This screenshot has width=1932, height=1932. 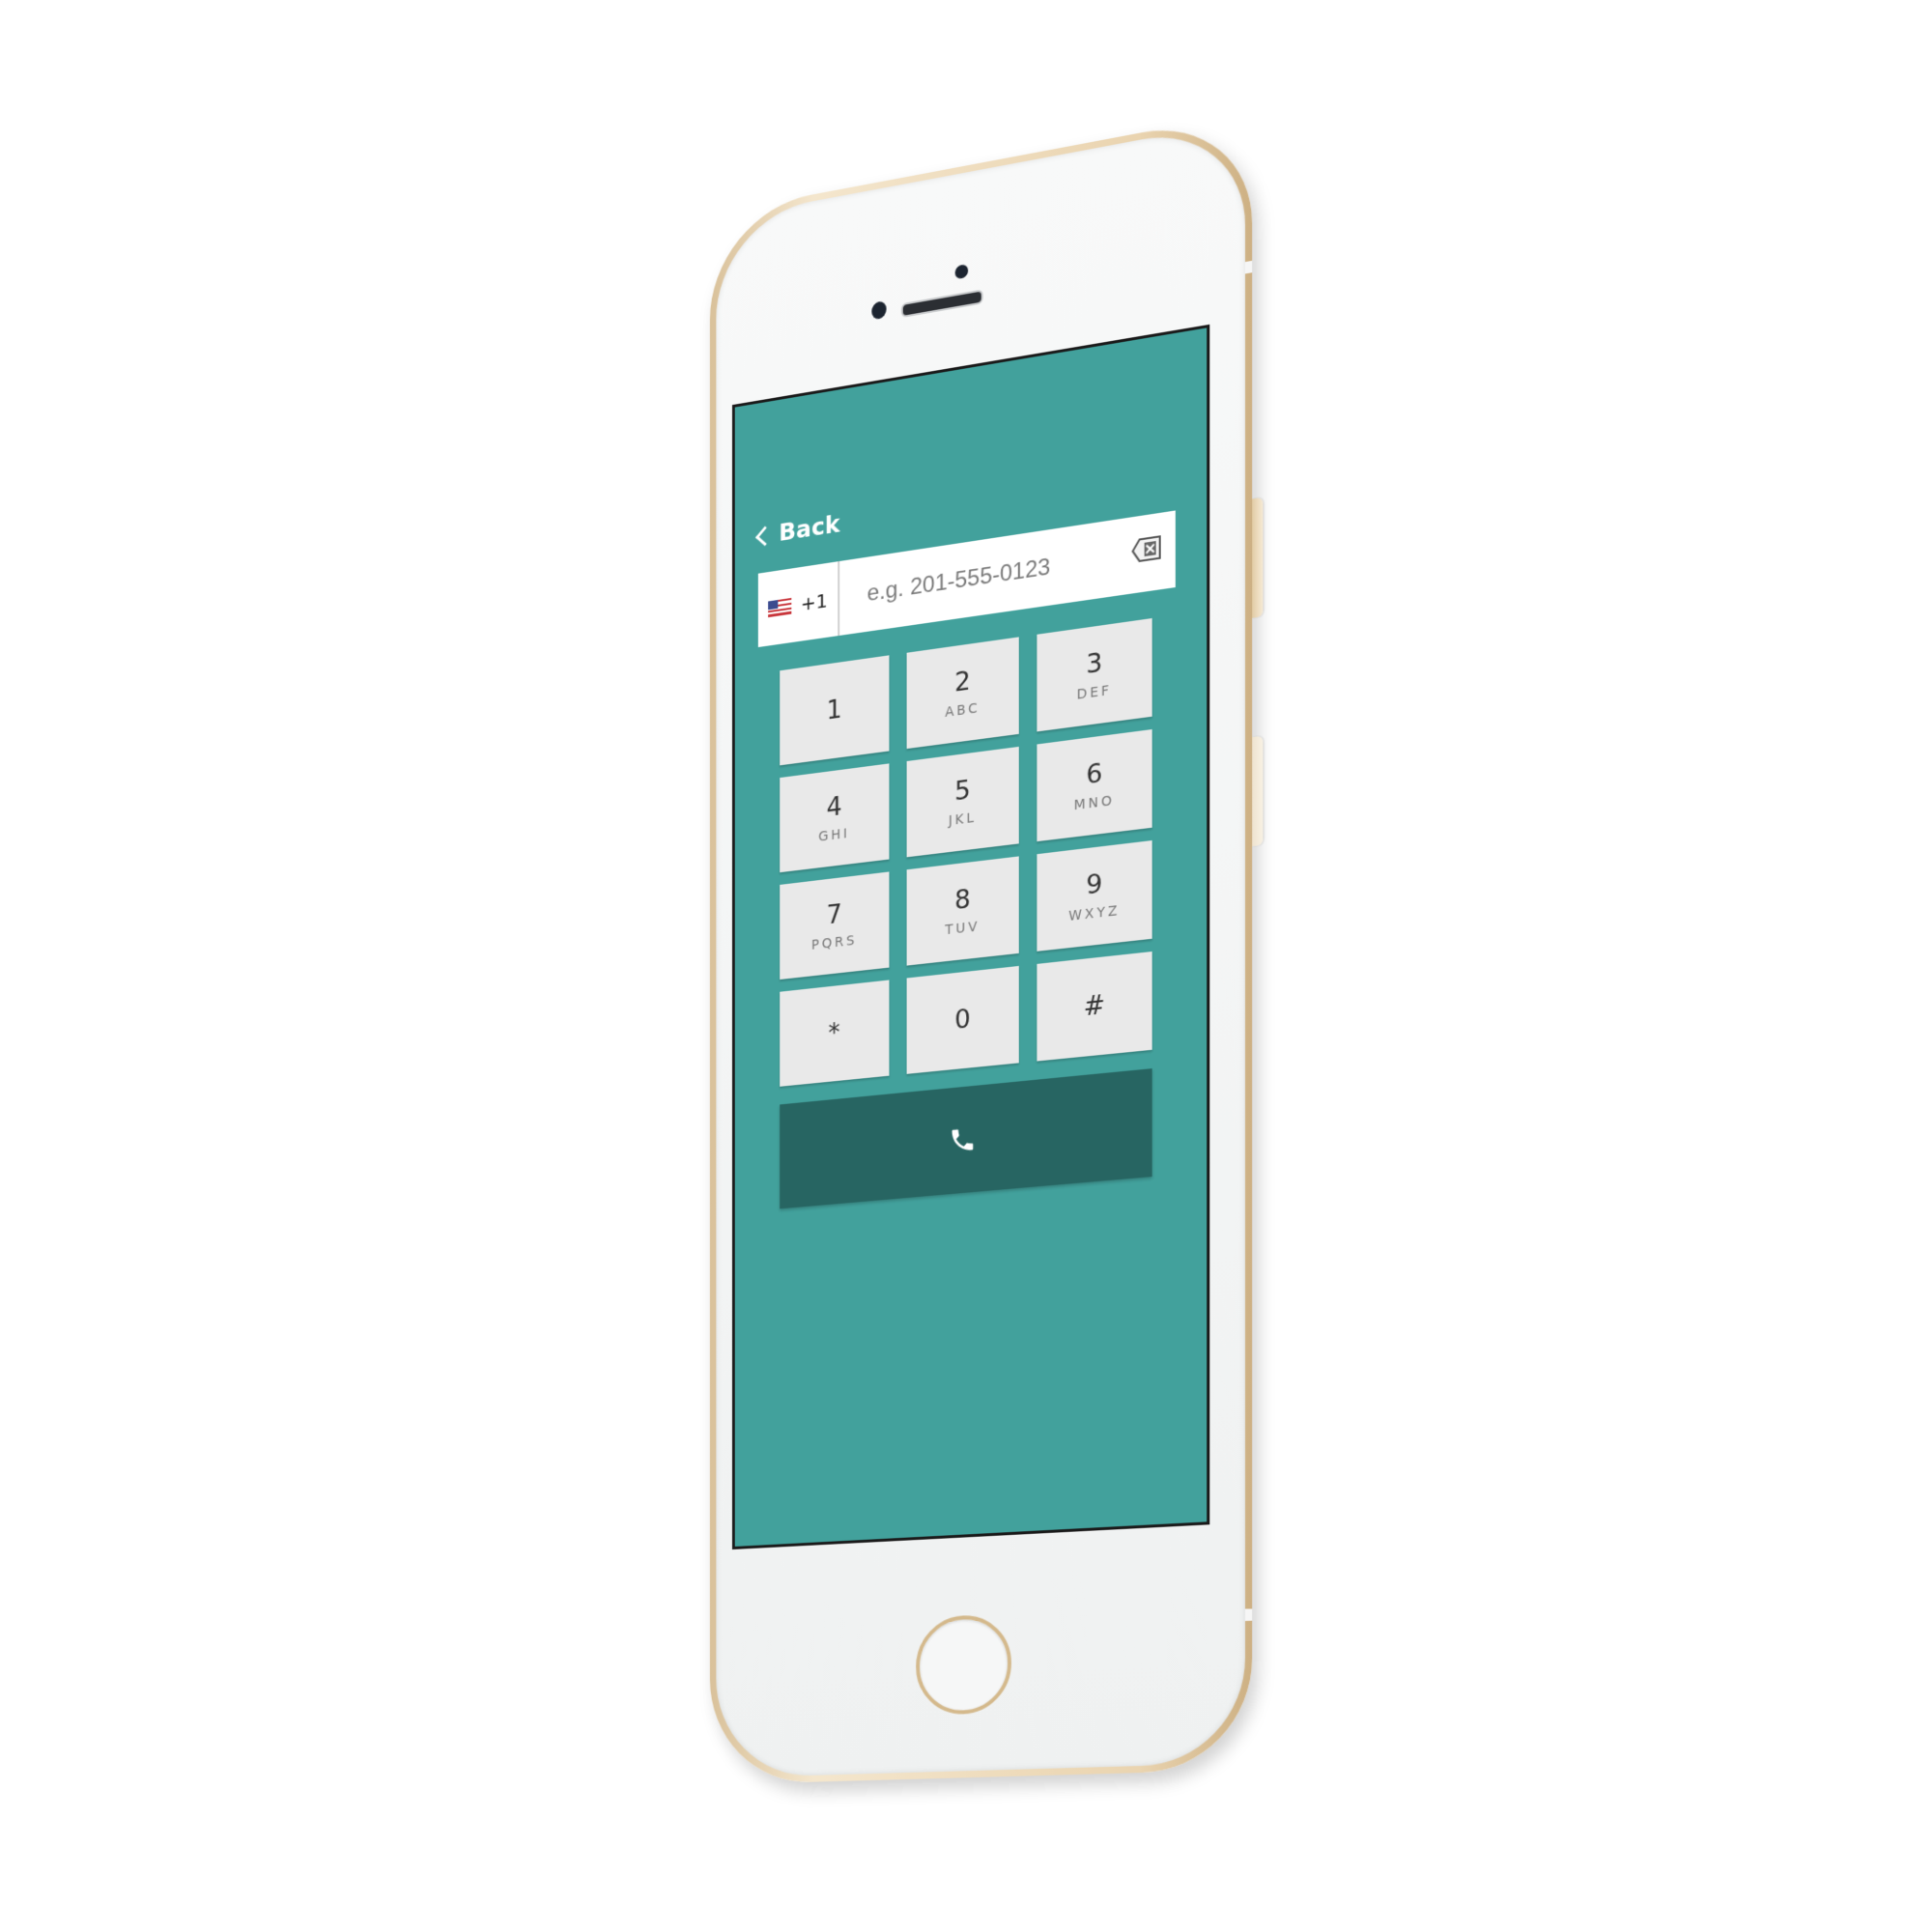 What do you see at coordinates (1094, 803) in the screenshot?
I see `key-letters: MNO` at bounding box center [1094, 803].